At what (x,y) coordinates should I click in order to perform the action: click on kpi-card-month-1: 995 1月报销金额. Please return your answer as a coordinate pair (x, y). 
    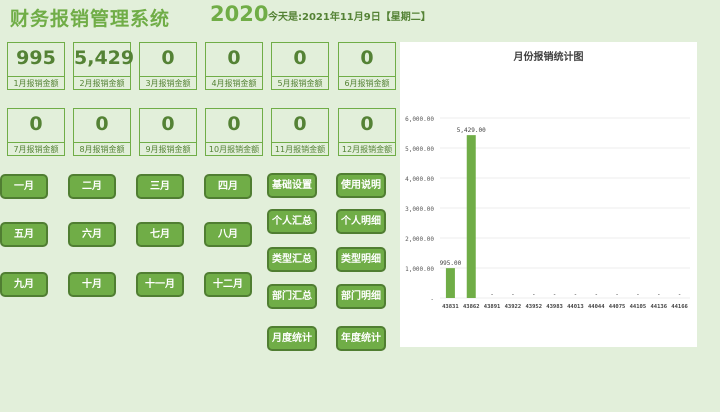
    Looking at the image, I should click on (36, 66).